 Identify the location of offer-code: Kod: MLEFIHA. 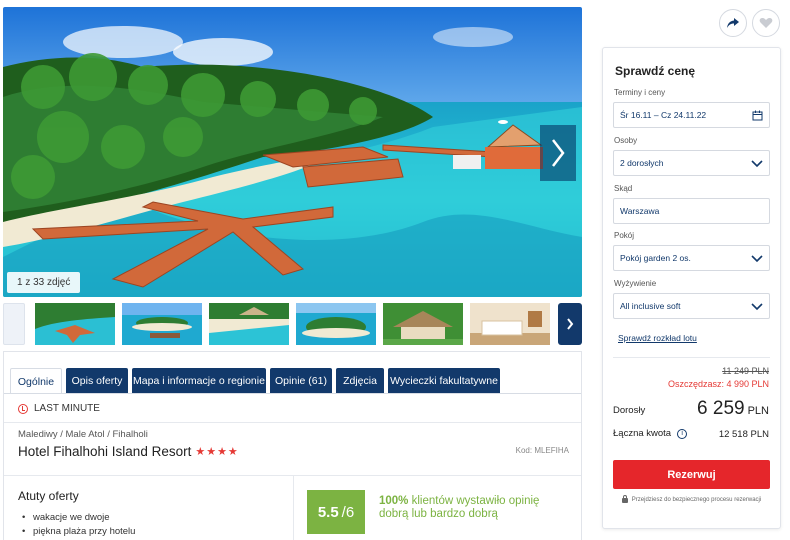
(542, 450).